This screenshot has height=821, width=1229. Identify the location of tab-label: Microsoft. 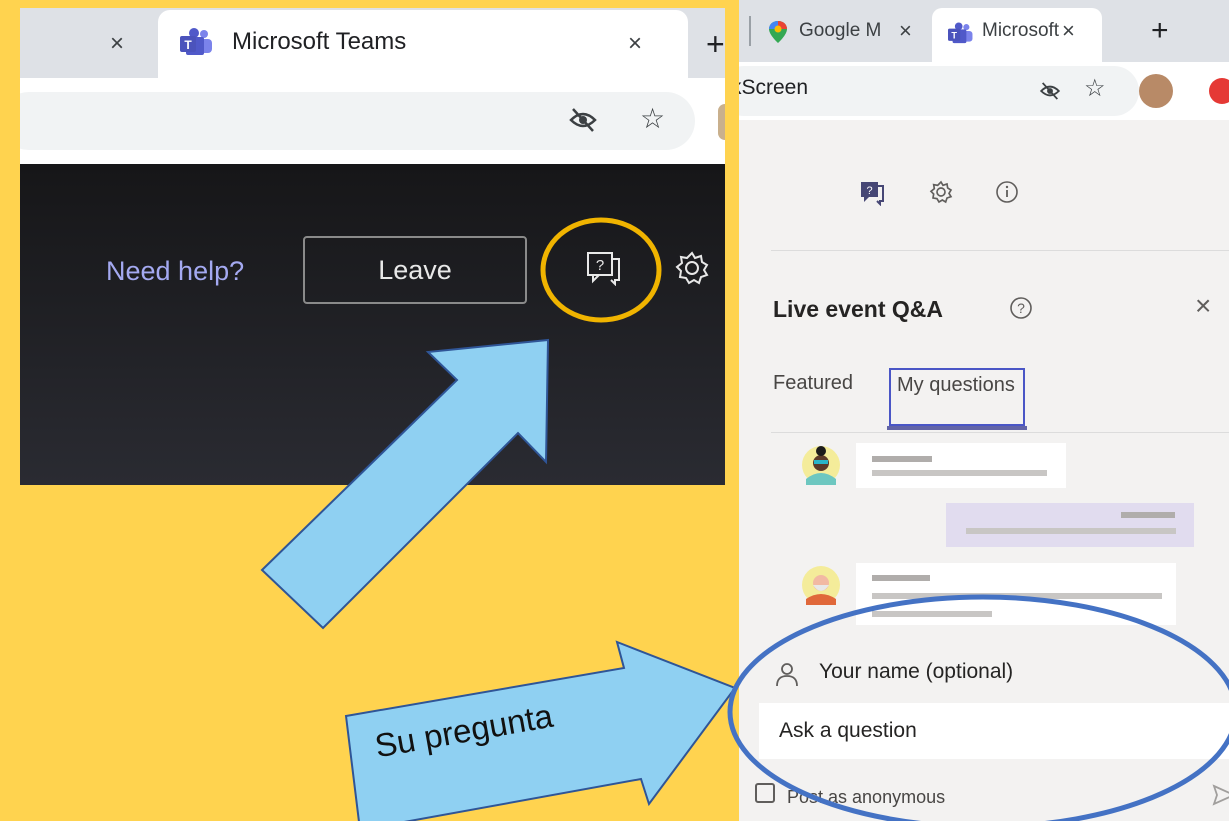
(1021, 30).